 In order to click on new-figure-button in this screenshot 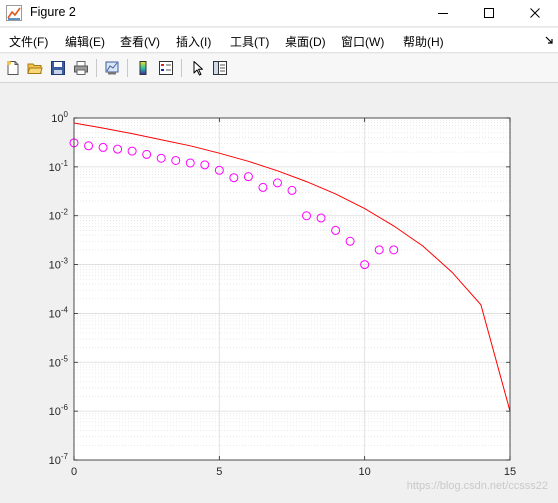, I will do `click(13, 68)`.